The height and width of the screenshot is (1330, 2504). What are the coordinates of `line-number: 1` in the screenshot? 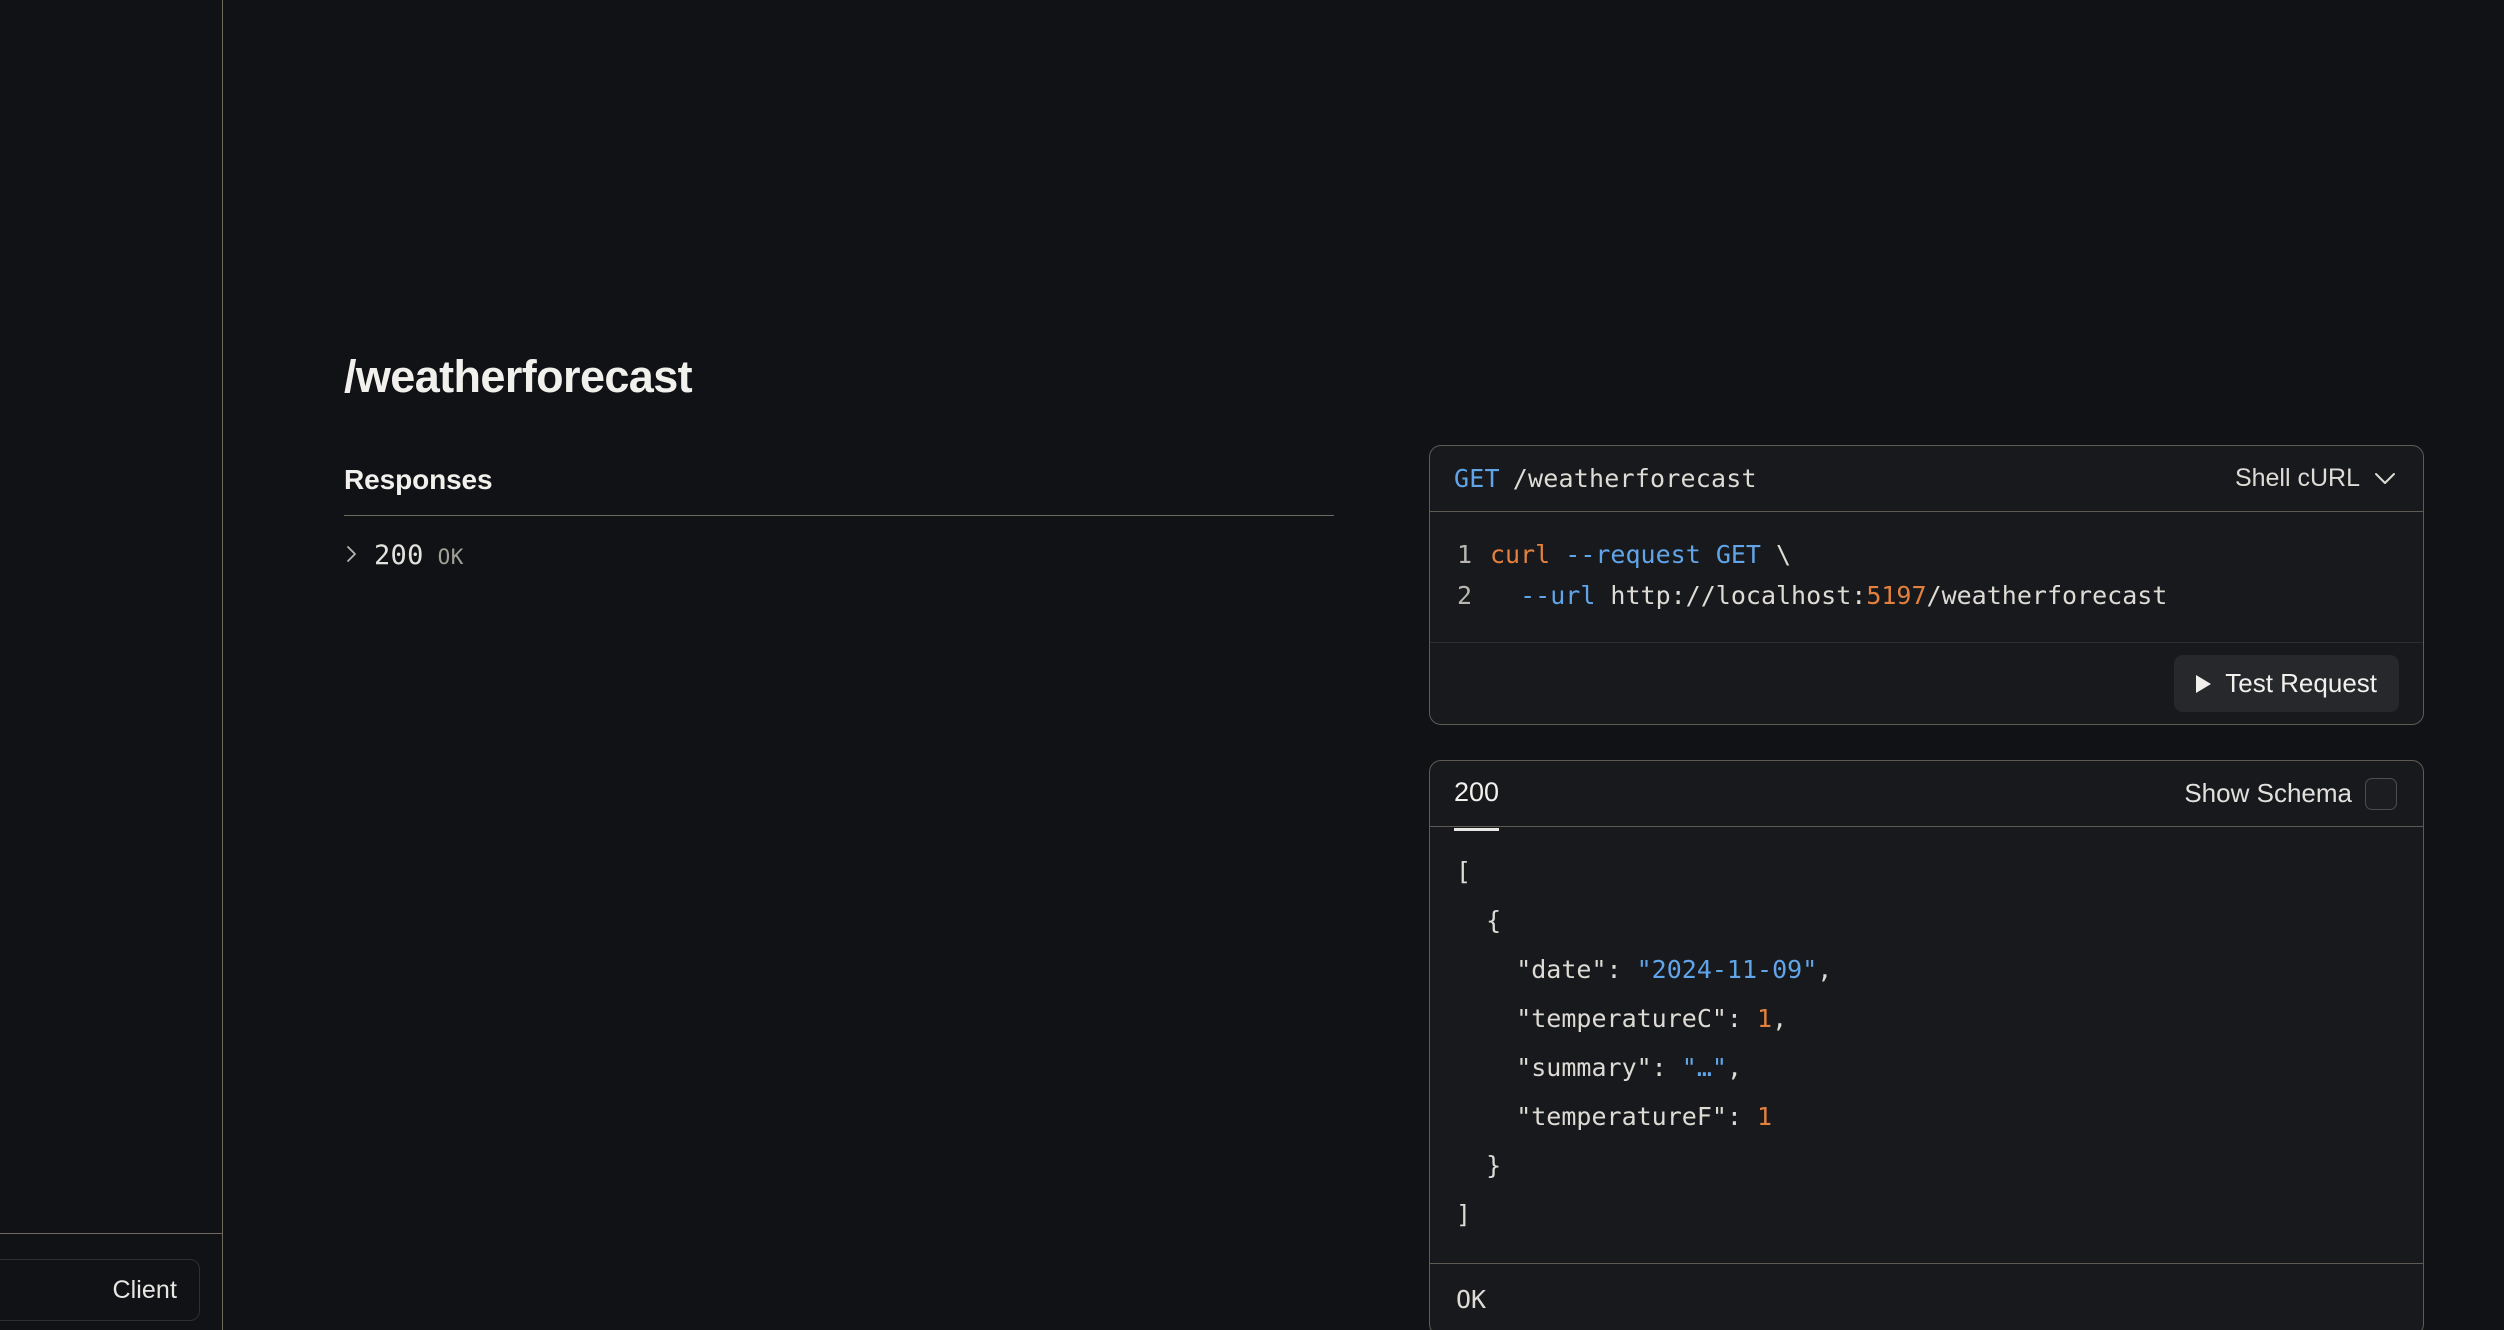 It's located at (1464, 554).